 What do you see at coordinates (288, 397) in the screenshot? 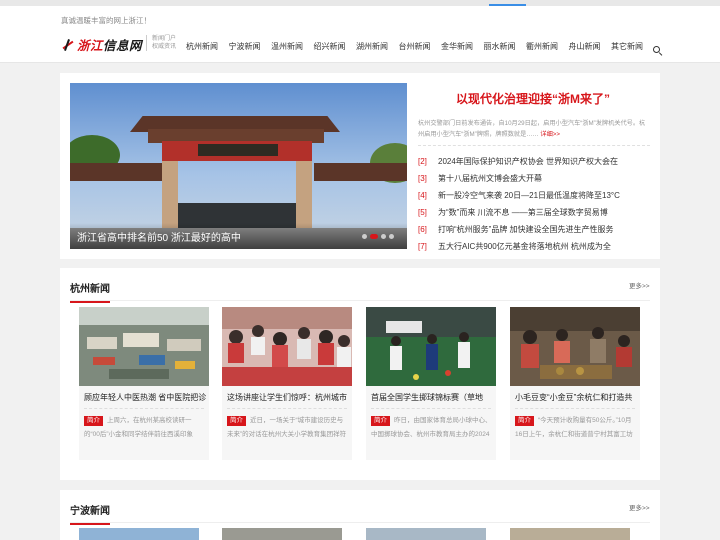
I see `news-title: 这场讲座让学生们惊呼：杭州城市` at bounding box center [288, 397].